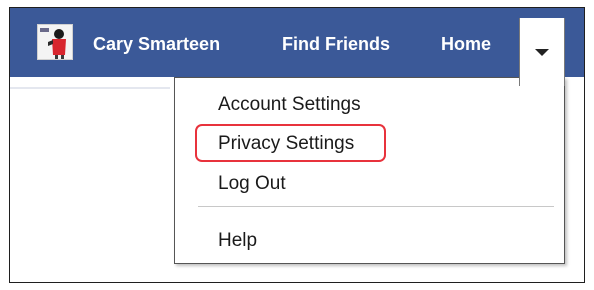 The image size is (594, 290). What do you see at coordinates (289, 105) in the screenshot?
I see `menu-item-account-settings: Account Settings` at bounding box center [289, 105].